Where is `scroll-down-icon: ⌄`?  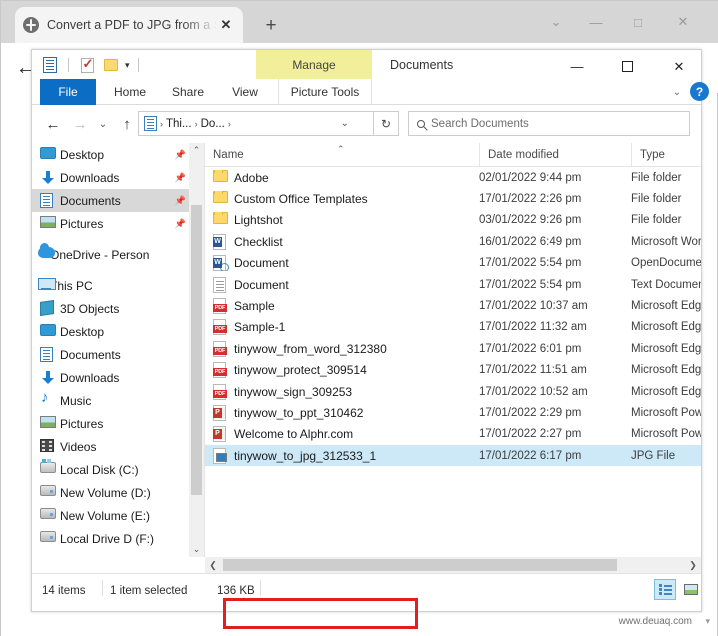
scroll-down-icon: ⌄ is located at coordinates (196, 549).